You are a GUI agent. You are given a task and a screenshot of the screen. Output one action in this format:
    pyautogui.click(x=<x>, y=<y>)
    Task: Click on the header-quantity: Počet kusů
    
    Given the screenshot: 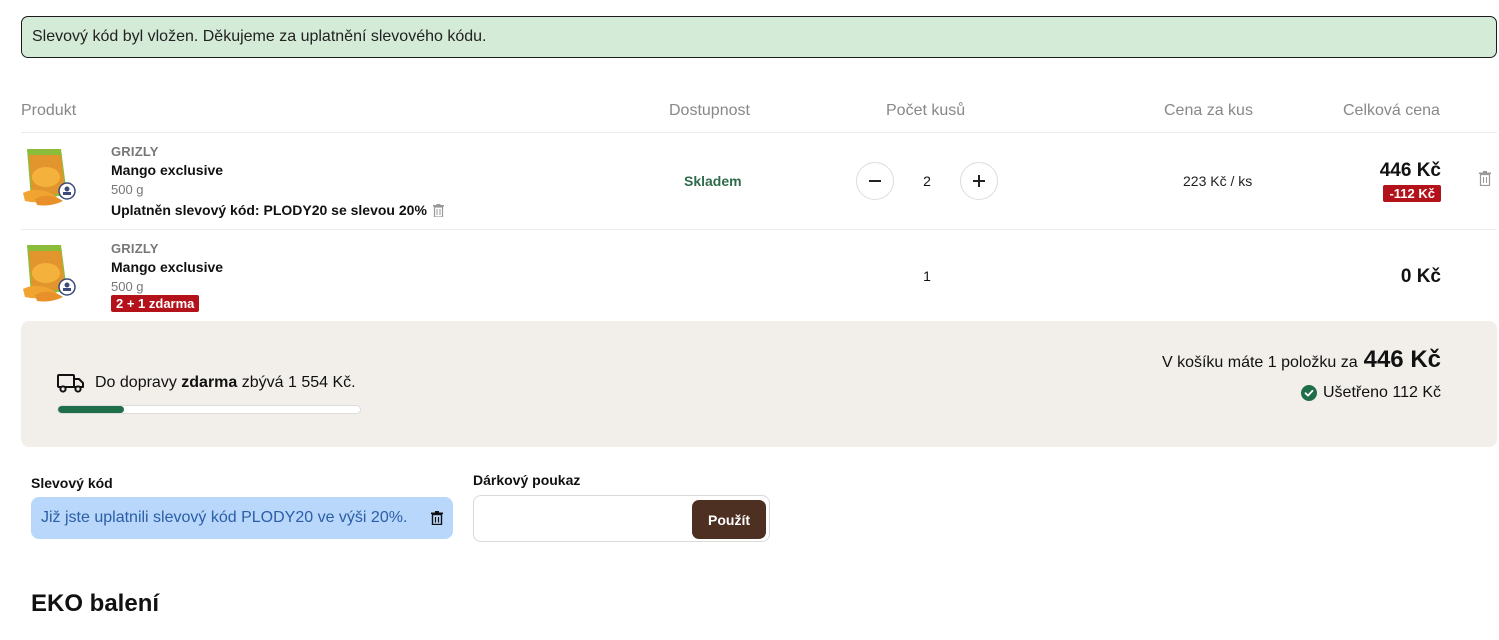 What is the action you would take?
    pyautogui.click(x=926, y=110)
    